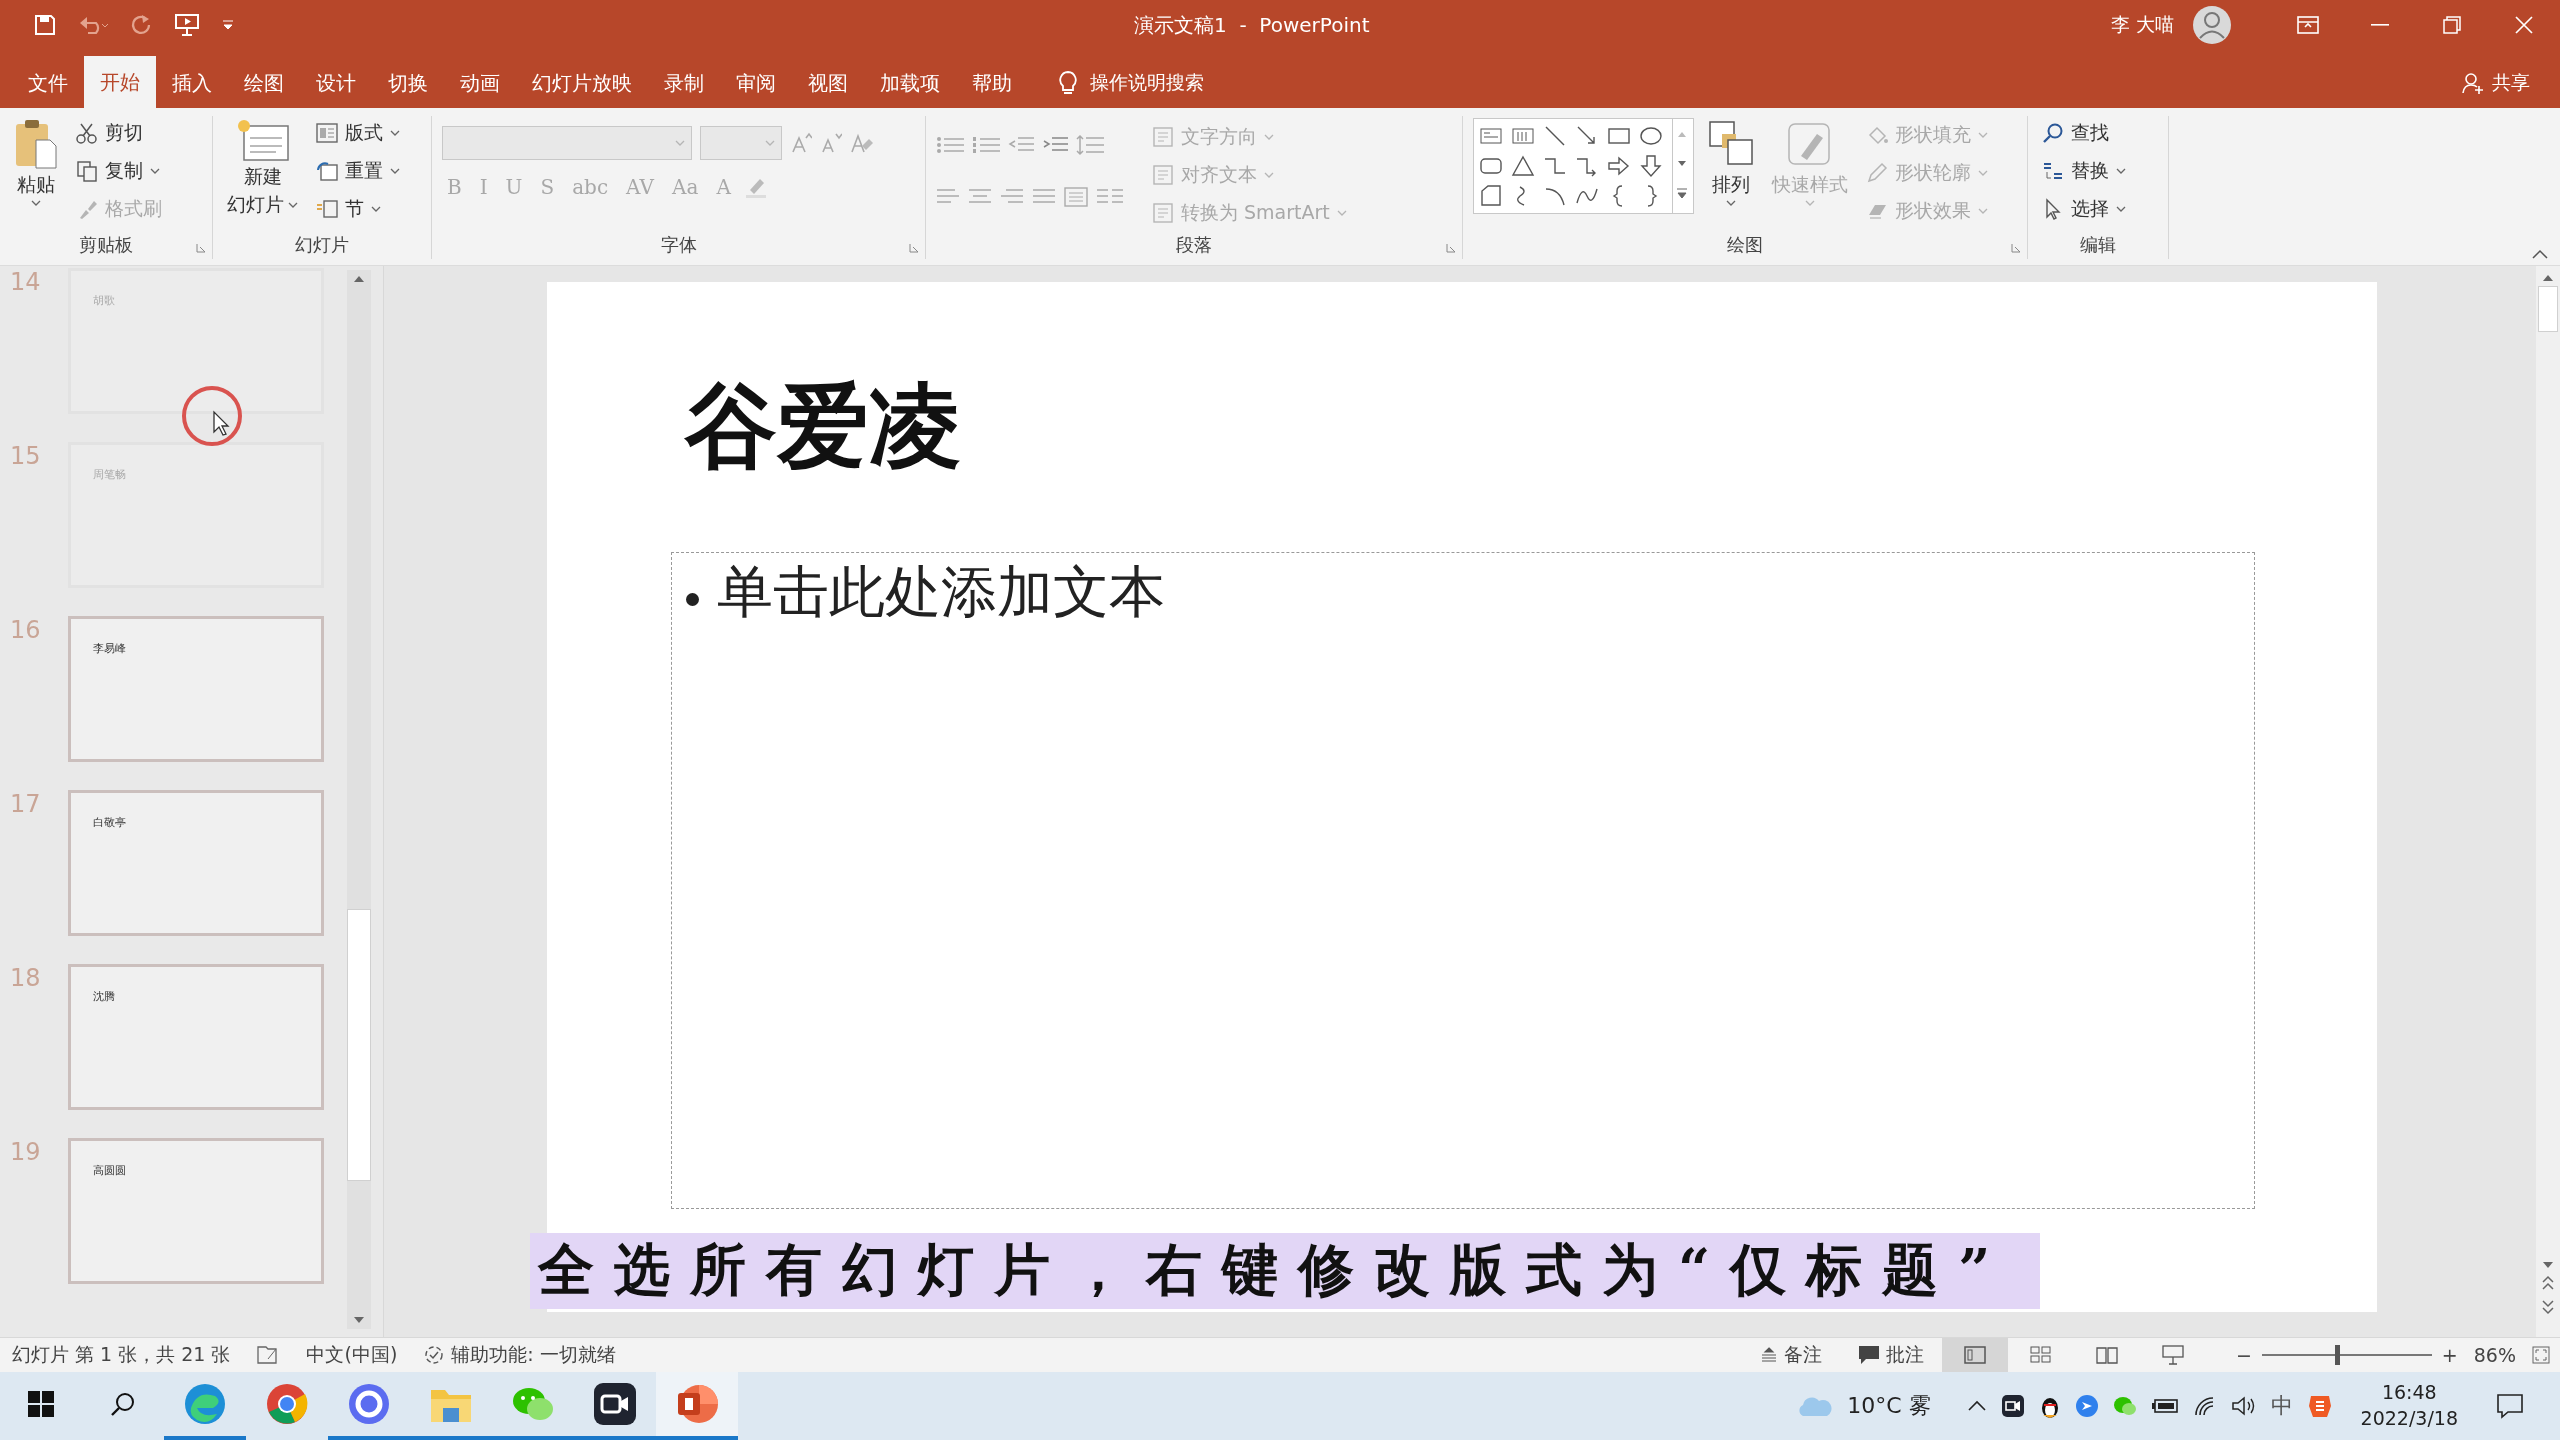 The width and height of the screenshot is (2560, 1440). What do you see at coordinates (2084, 171) in the screenshot?
I see `editing-command: 替换` at bounding box center [2084, 171].